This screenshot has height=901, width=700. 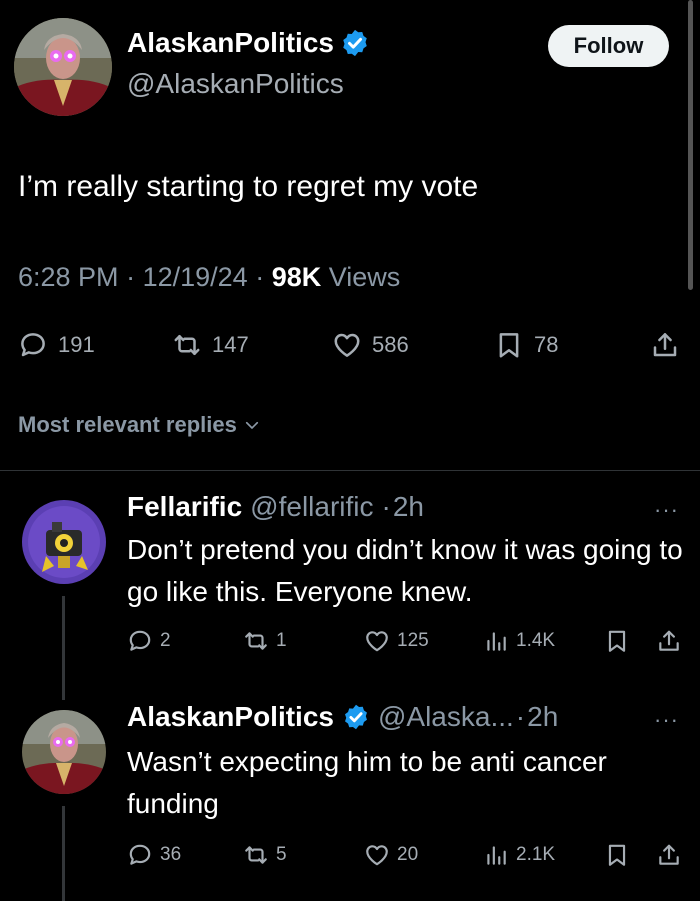 I want to click on views-button: 2.1K, so click(x=519, y=855).